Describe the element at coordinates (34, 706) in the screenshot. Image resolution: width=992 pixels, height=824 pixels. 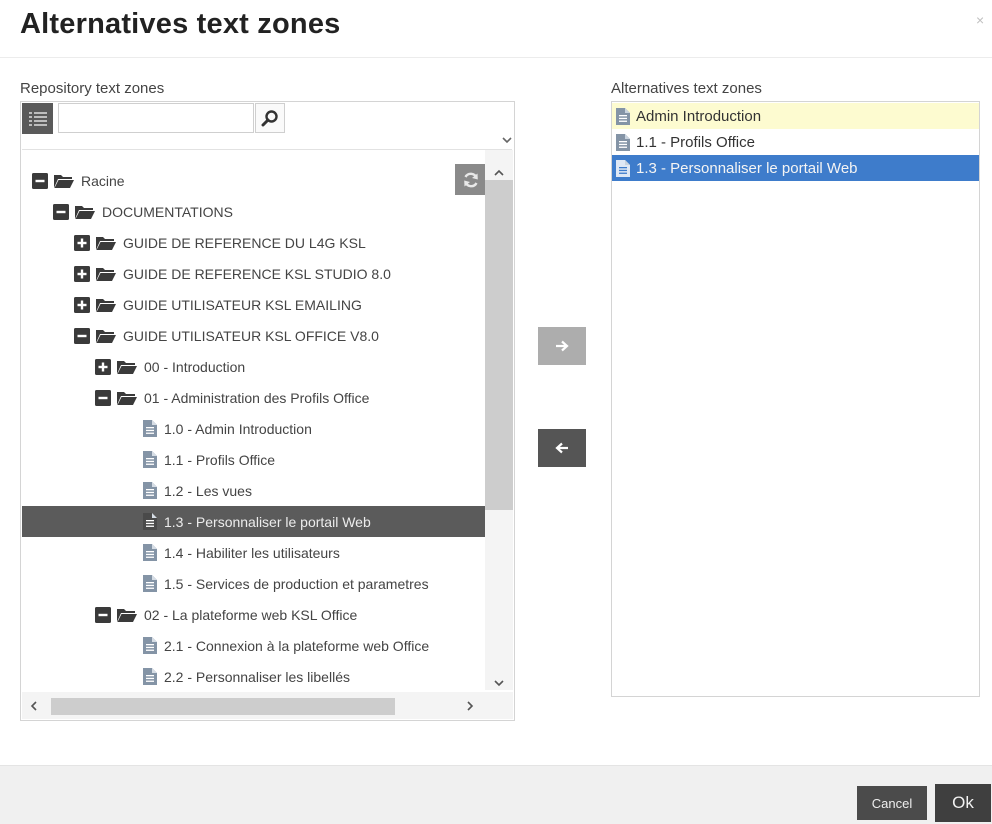
I see `scroll-left-icon` at that location.